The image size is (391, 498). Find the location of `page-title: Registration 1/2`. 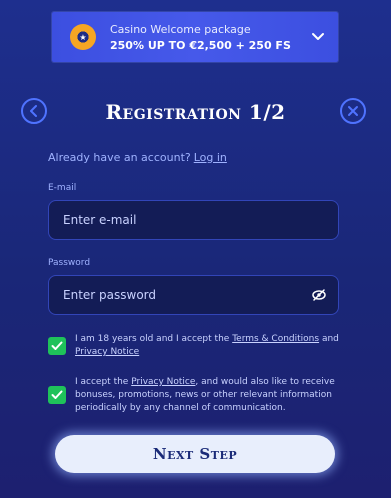

page-title: Registration 1/2 is located at coordinates (195, 112).